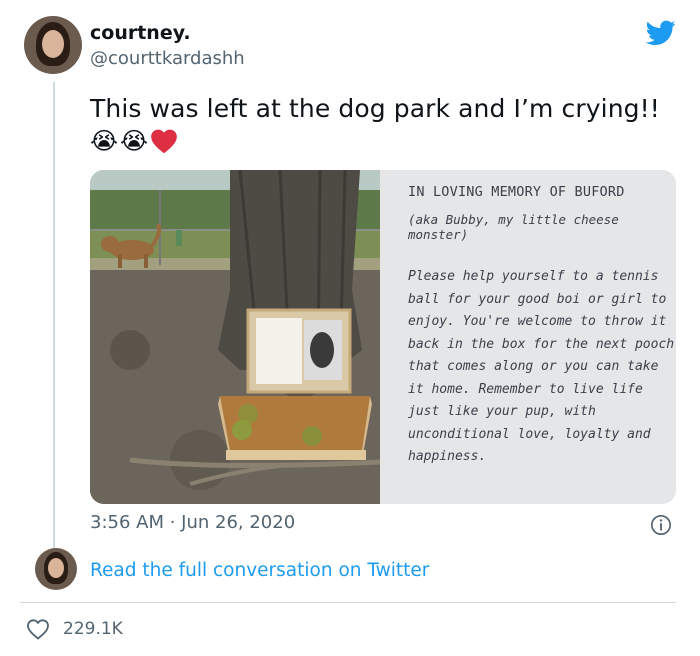 The width and height of the screenshot is (700, 656). I want to click on emoji-row: 😭 😭, so click(134, 141).